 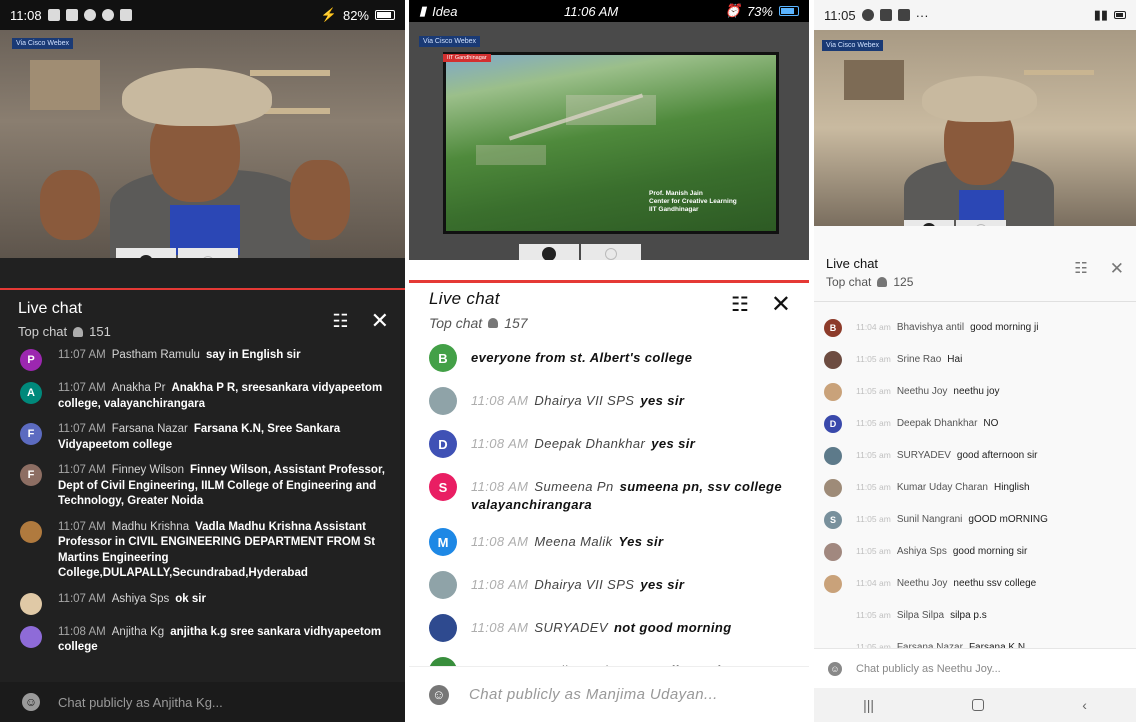 What do you see at coordinates (1084, 705) in the screenshot?
I see `back-icon: ‹` at bounding box center [1084, 705].